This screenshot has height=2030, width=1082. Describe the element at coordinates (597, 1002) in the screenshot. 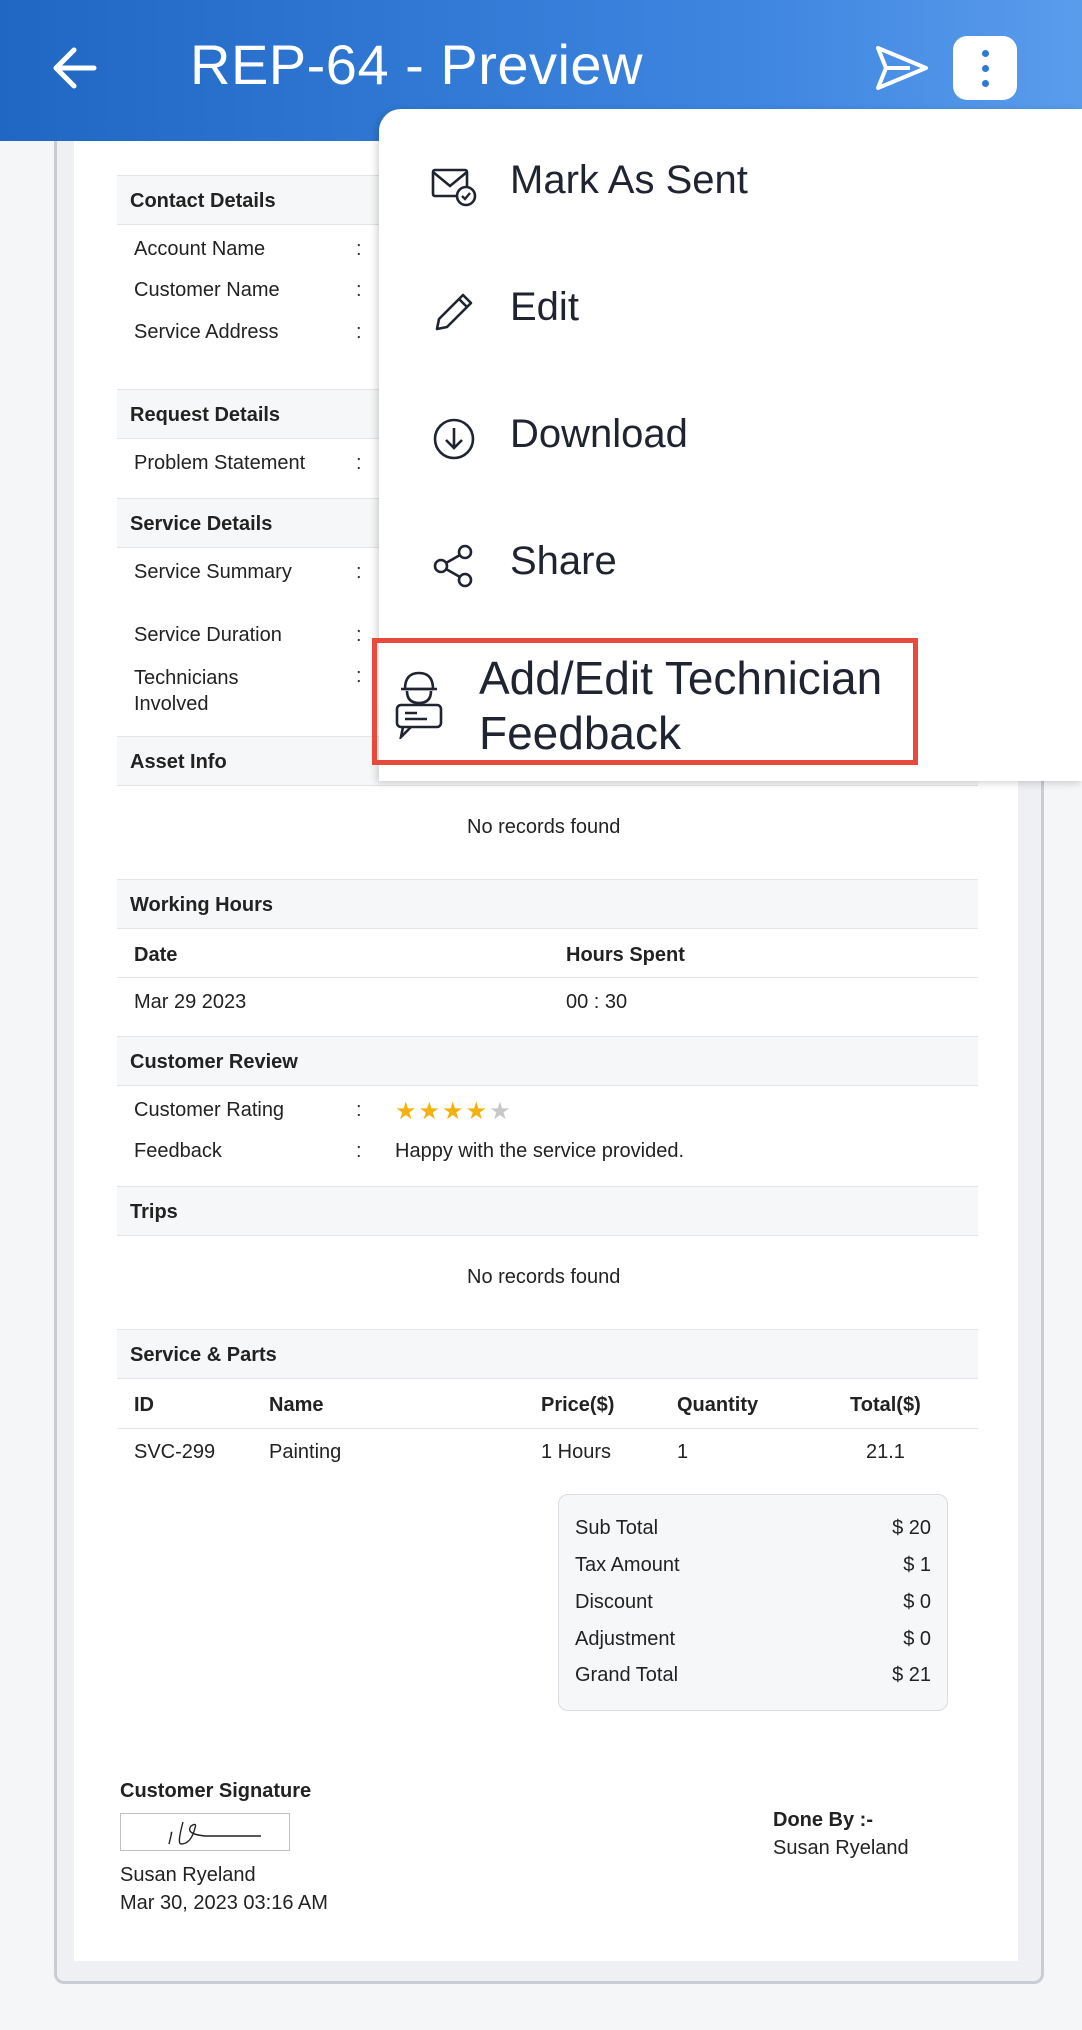

I see `table-cell: 00 : 30` at that location.